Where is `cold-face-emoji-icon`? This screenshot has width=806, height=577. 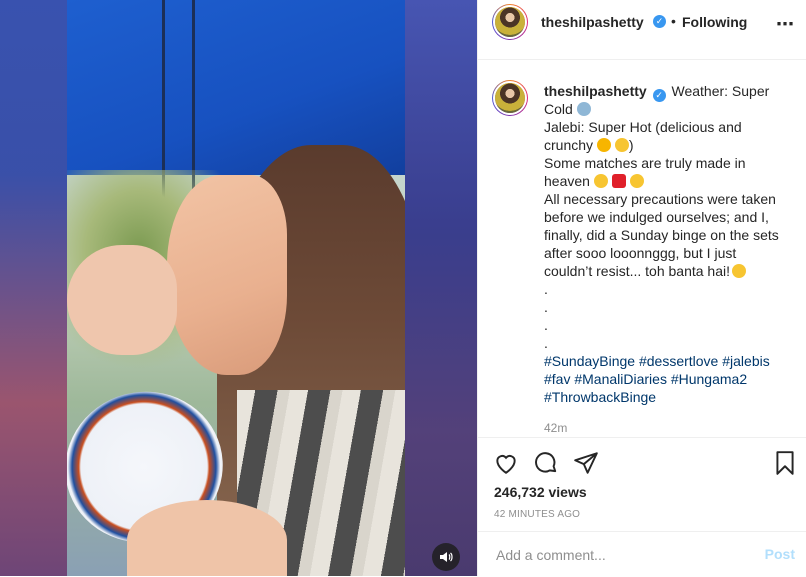
cold-face-emoji-icon is located at coordinates (583, 109).